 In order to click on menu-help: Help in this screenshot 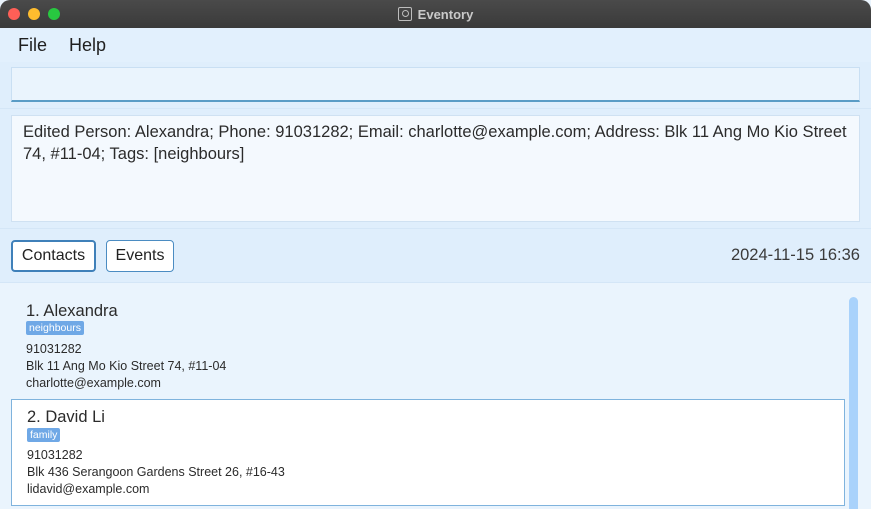, I will do `click(87, 45)`.